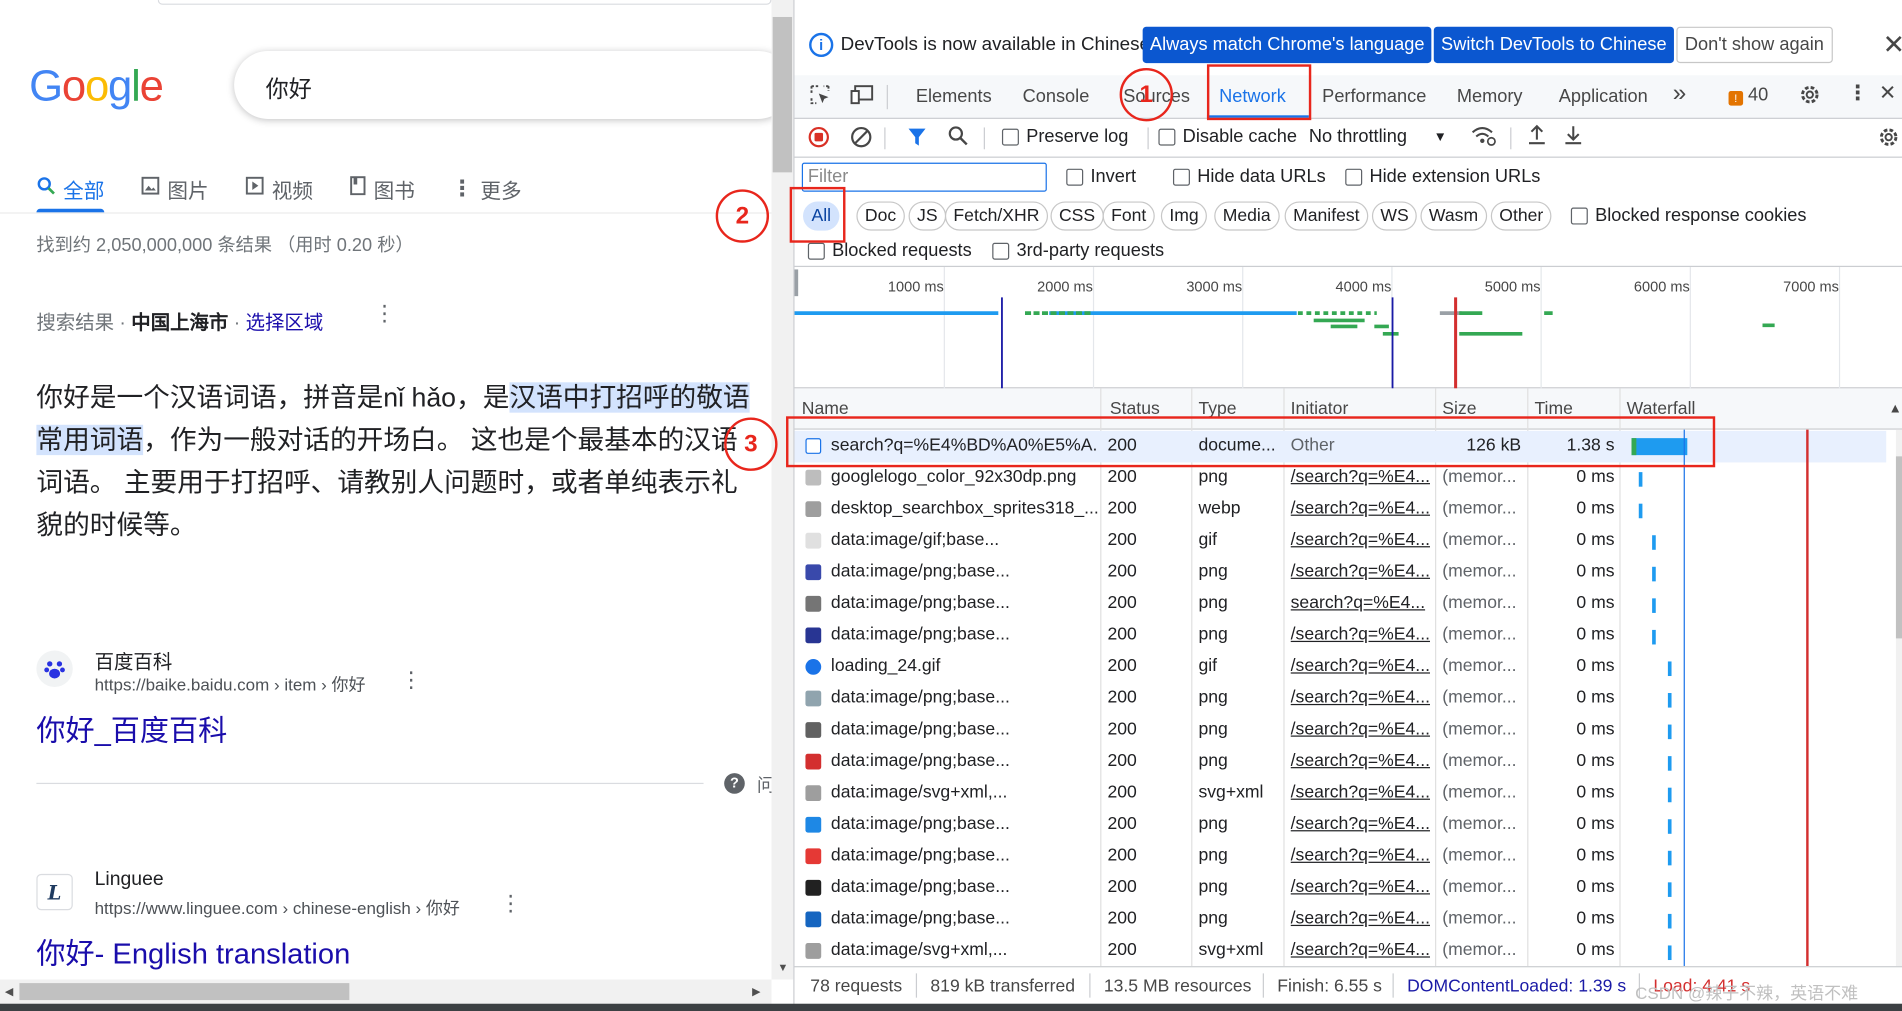 This screenshot has width=1902, height=1011. I want to click on scroll-right-arrow-icon: ▶, so click(756, 992).